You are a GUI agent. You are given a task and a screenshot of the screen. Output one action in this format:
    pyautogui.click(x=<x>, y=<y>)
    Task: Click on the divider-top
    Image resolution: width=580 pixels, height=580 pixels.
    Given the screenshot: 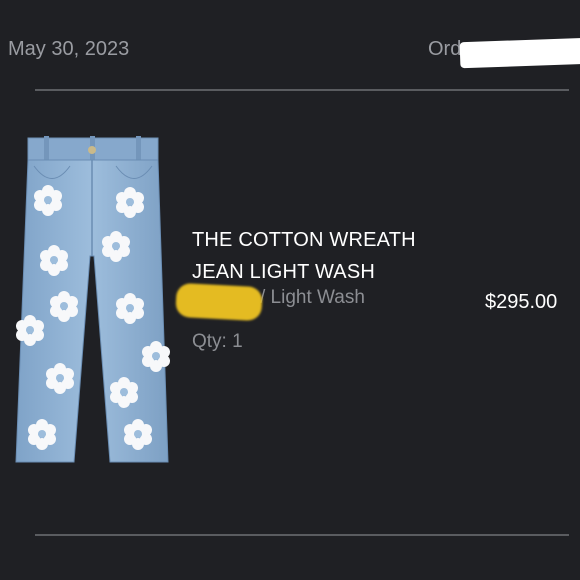 What is the action you would take?
    pyautogui.click(x=302, y=90)
    